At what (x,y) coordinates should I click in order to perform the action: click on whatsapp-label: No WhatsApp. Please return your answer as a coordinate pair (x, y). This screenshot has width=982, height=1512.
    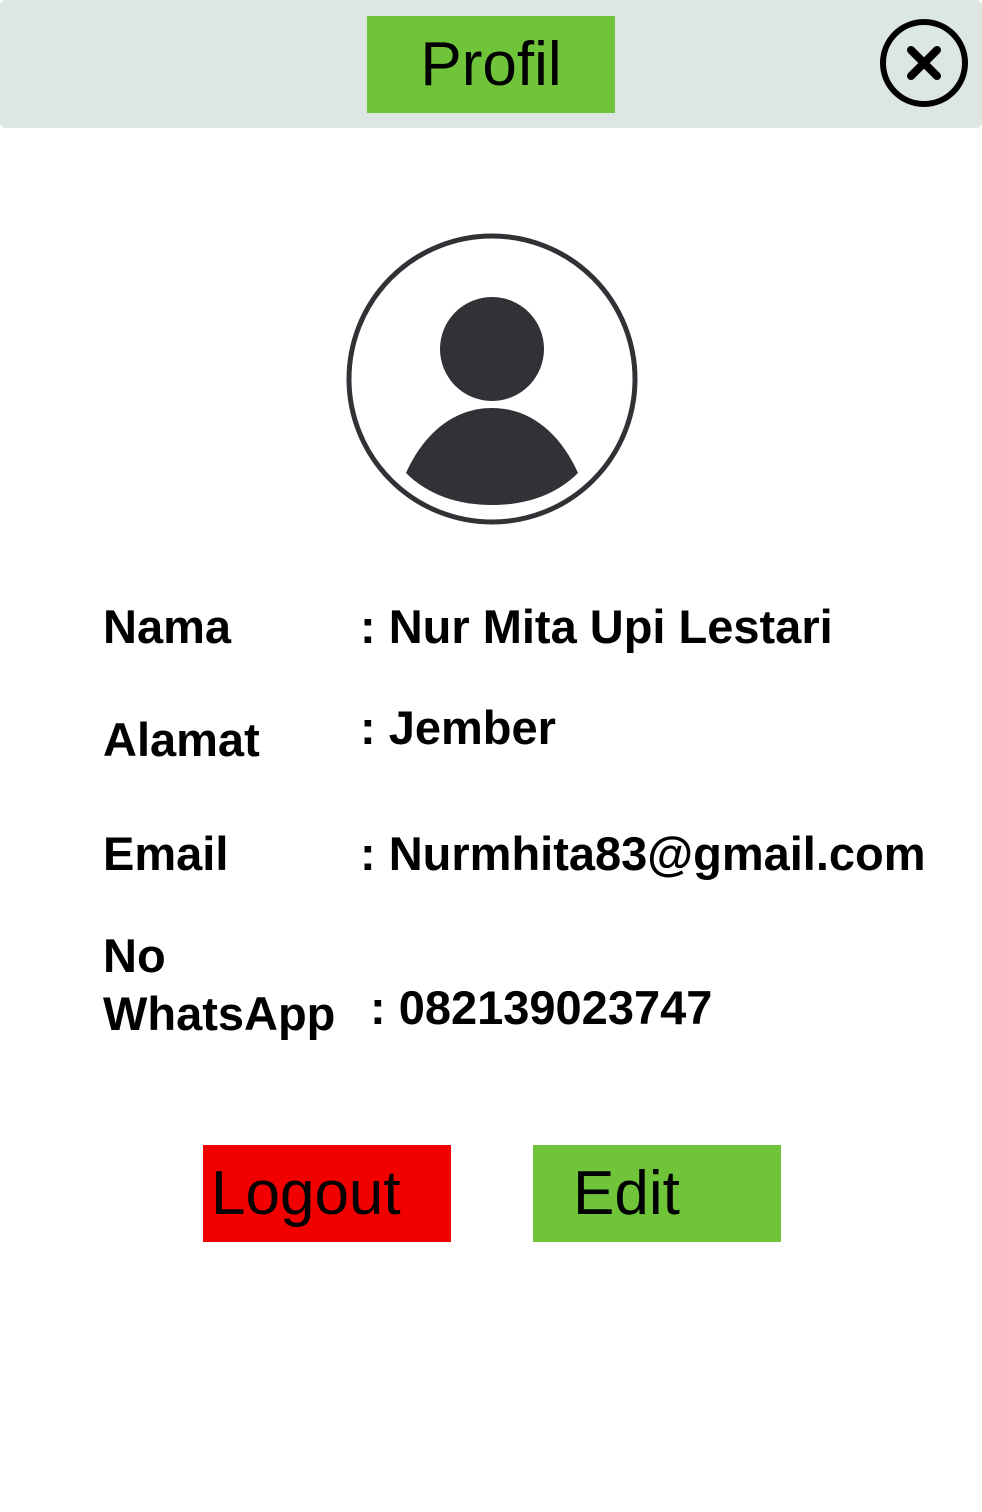
    Looking at the image, I should click on (219, 985).